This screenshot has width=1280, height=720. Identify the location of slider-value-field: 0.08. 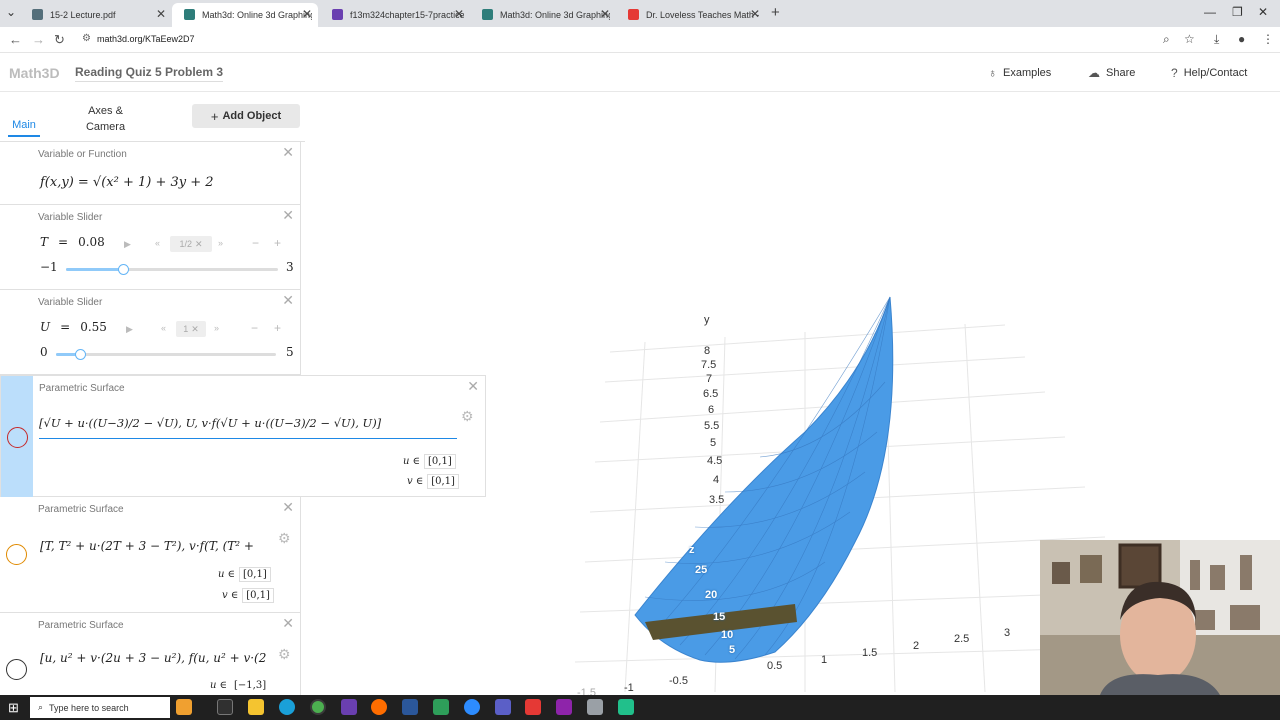
(91, 242).